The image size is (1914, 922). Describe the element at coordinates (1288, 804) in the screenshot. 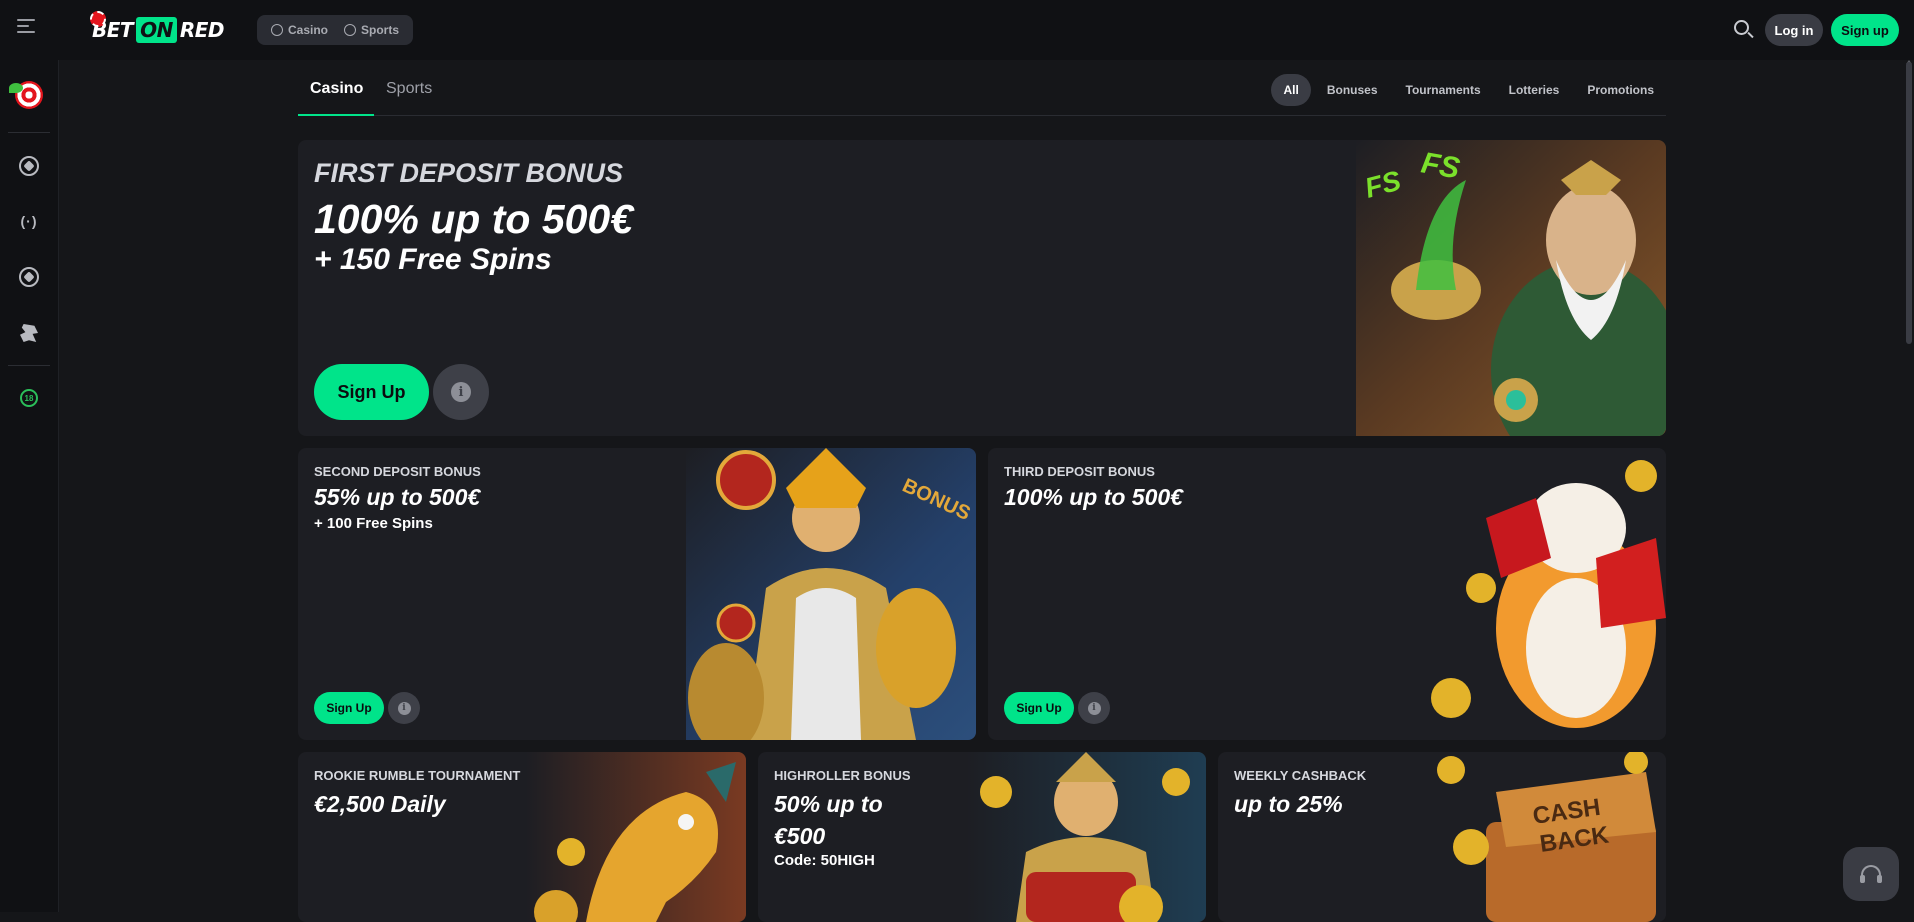

I see `card-headline: up to 25%` at that location.